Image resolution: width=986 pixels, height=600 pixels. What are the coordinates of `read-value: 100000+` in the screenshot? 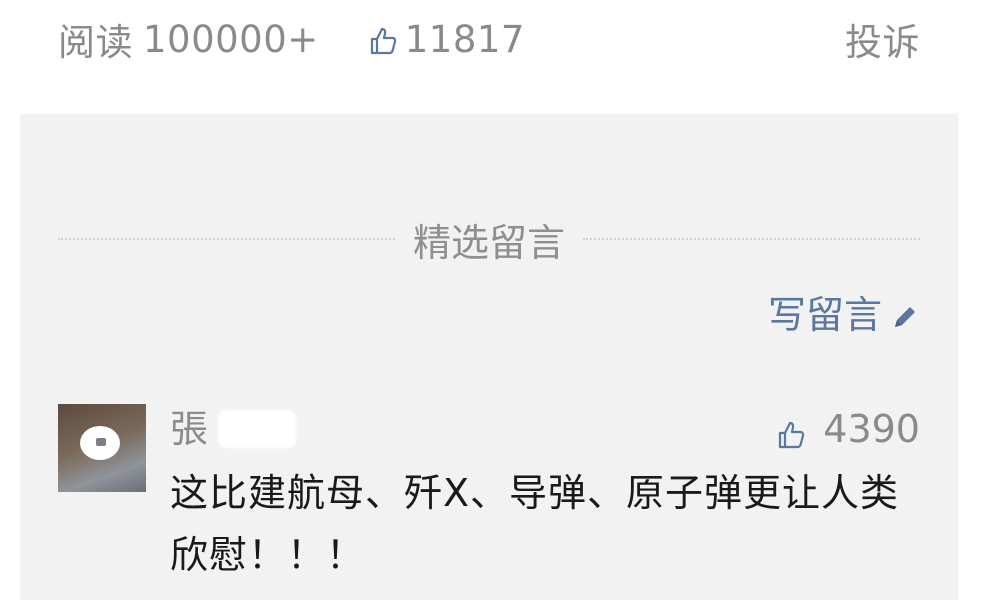 It's located at (231, 39).